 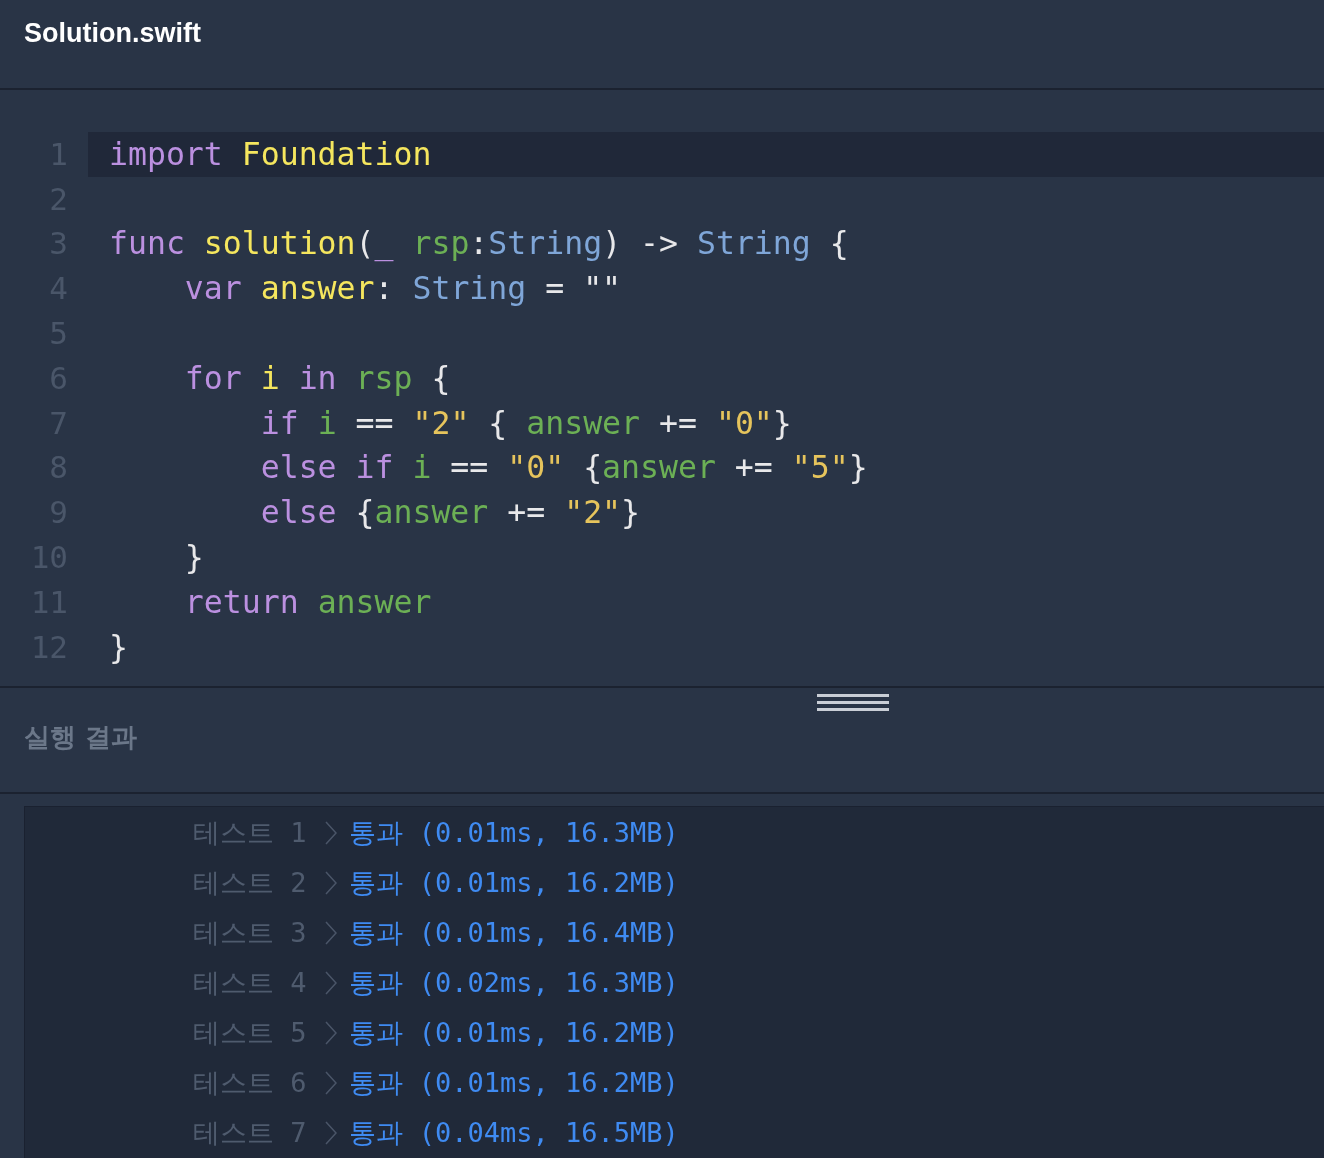 What do you see at coordinates (279, 243) in the screenshot?
I see `code-token: solution` at bounding box center [279, 243].